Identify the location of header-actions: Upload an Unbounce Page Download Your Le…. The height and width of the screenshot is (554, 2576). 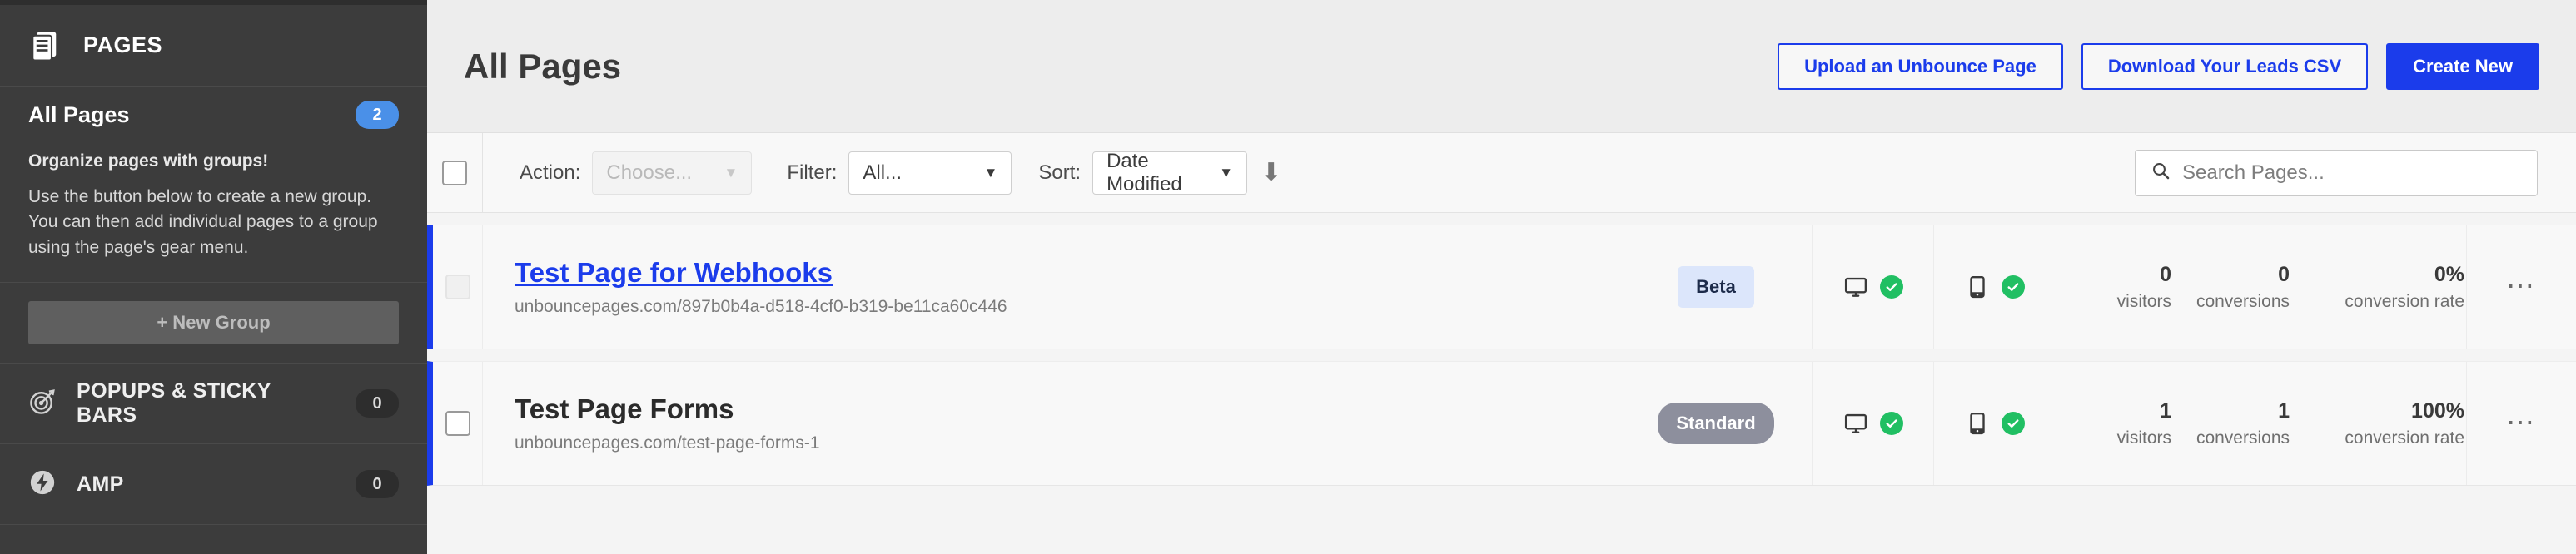
(2158, 66).